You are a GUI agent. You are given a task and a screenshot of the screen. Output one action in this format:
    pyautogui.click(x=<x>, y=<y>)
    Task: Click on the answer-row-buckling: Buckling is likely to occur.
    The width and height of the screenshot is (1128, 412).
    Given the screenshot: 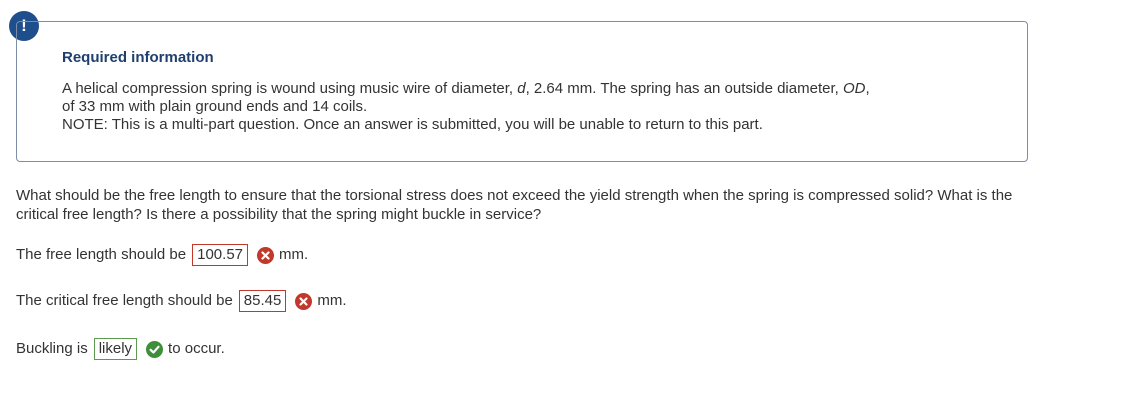 What is the action you would take?
    pyautogui.click(x=120, y=349)
    